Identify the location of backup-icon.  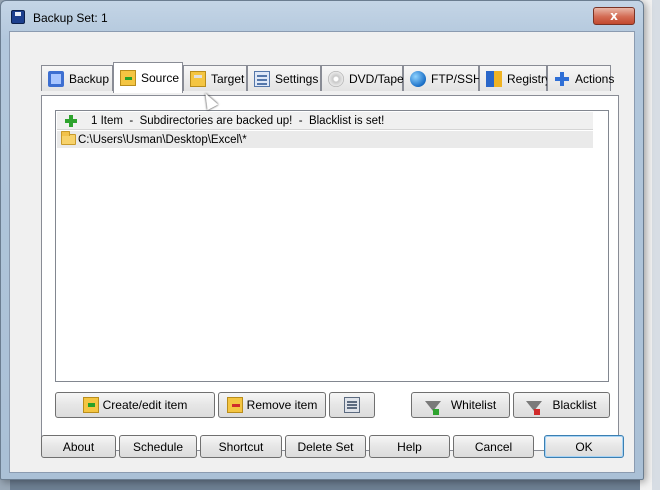
(56, 78).